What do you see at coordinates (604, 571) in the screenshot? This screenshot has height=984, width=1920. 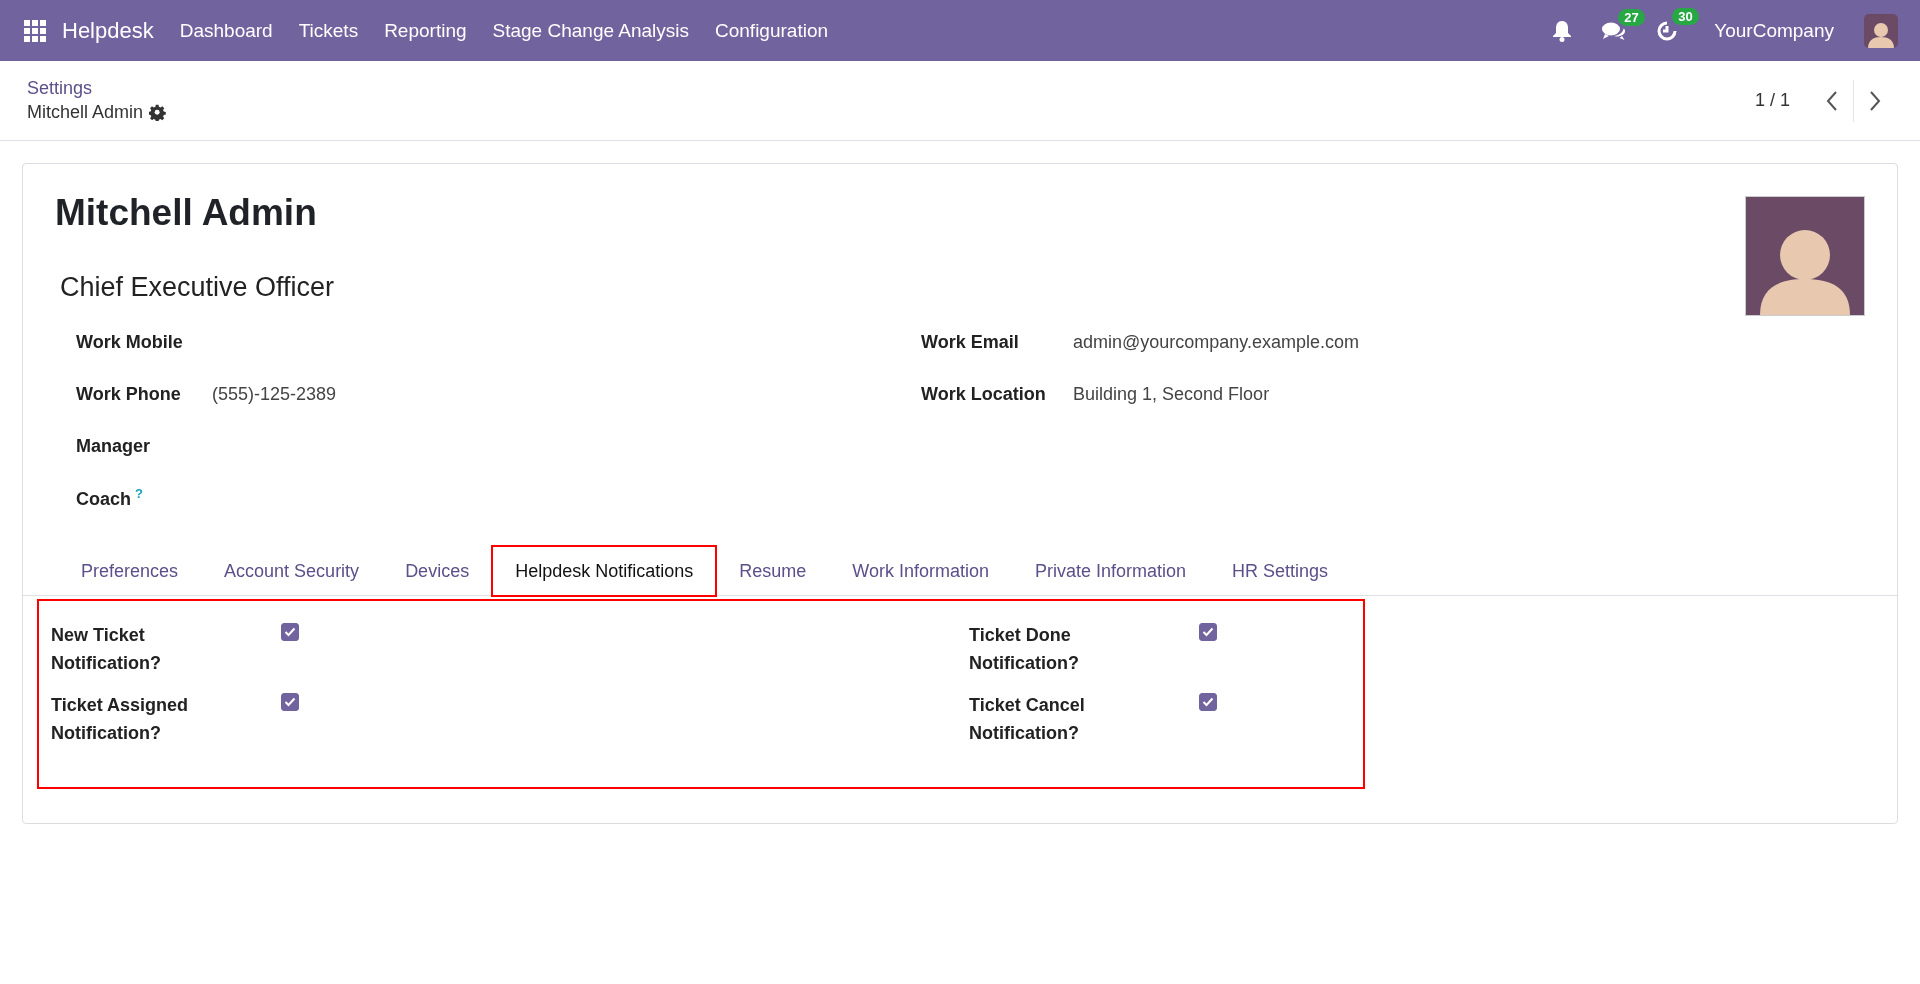 I see `tab: Helpdesk Notifications` at bounding box center [604, 571].